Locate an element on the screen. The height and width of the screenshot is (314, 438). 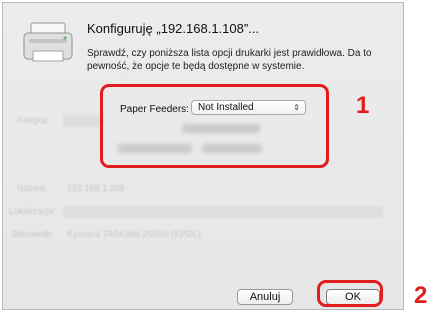
callout-number-2: 2 is located at coordinates (421, 295).